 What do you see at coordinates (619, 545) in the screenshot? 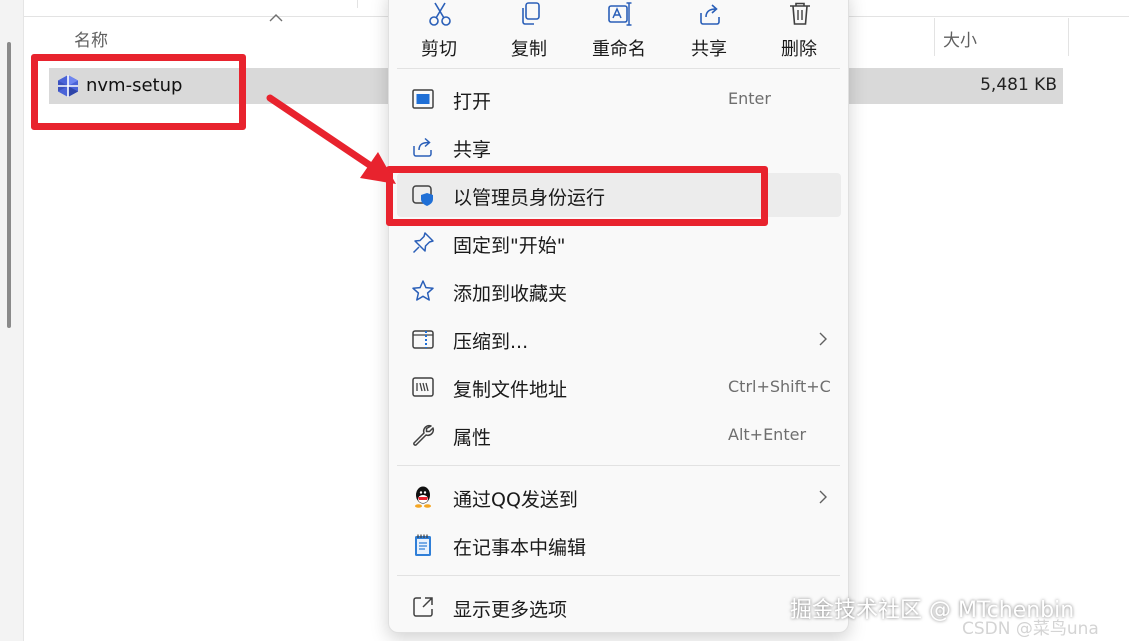
I see `menu-item-edit-in-notepad: 在记事本中编辑` at bounding box center [619, 545].